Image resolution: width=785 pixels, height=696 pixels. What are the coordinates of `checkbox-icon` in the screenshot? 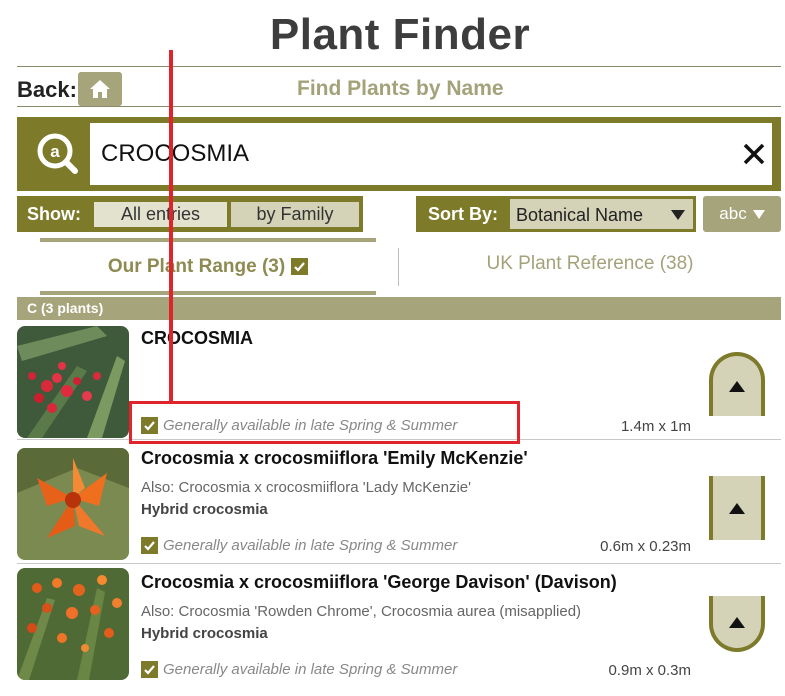 It's located at (300, 266).